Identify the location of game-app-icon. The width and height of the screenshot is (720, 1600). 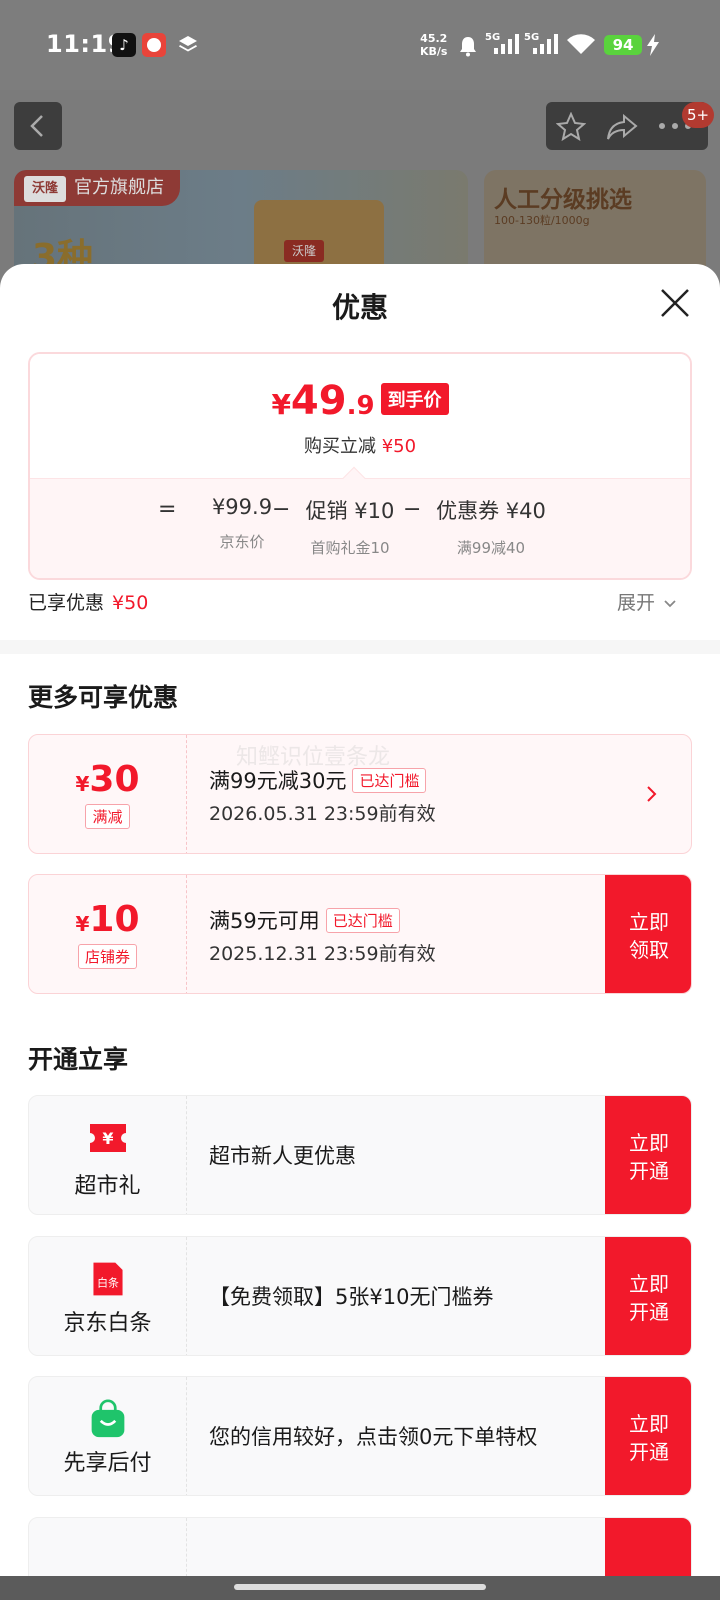
(154, 45).